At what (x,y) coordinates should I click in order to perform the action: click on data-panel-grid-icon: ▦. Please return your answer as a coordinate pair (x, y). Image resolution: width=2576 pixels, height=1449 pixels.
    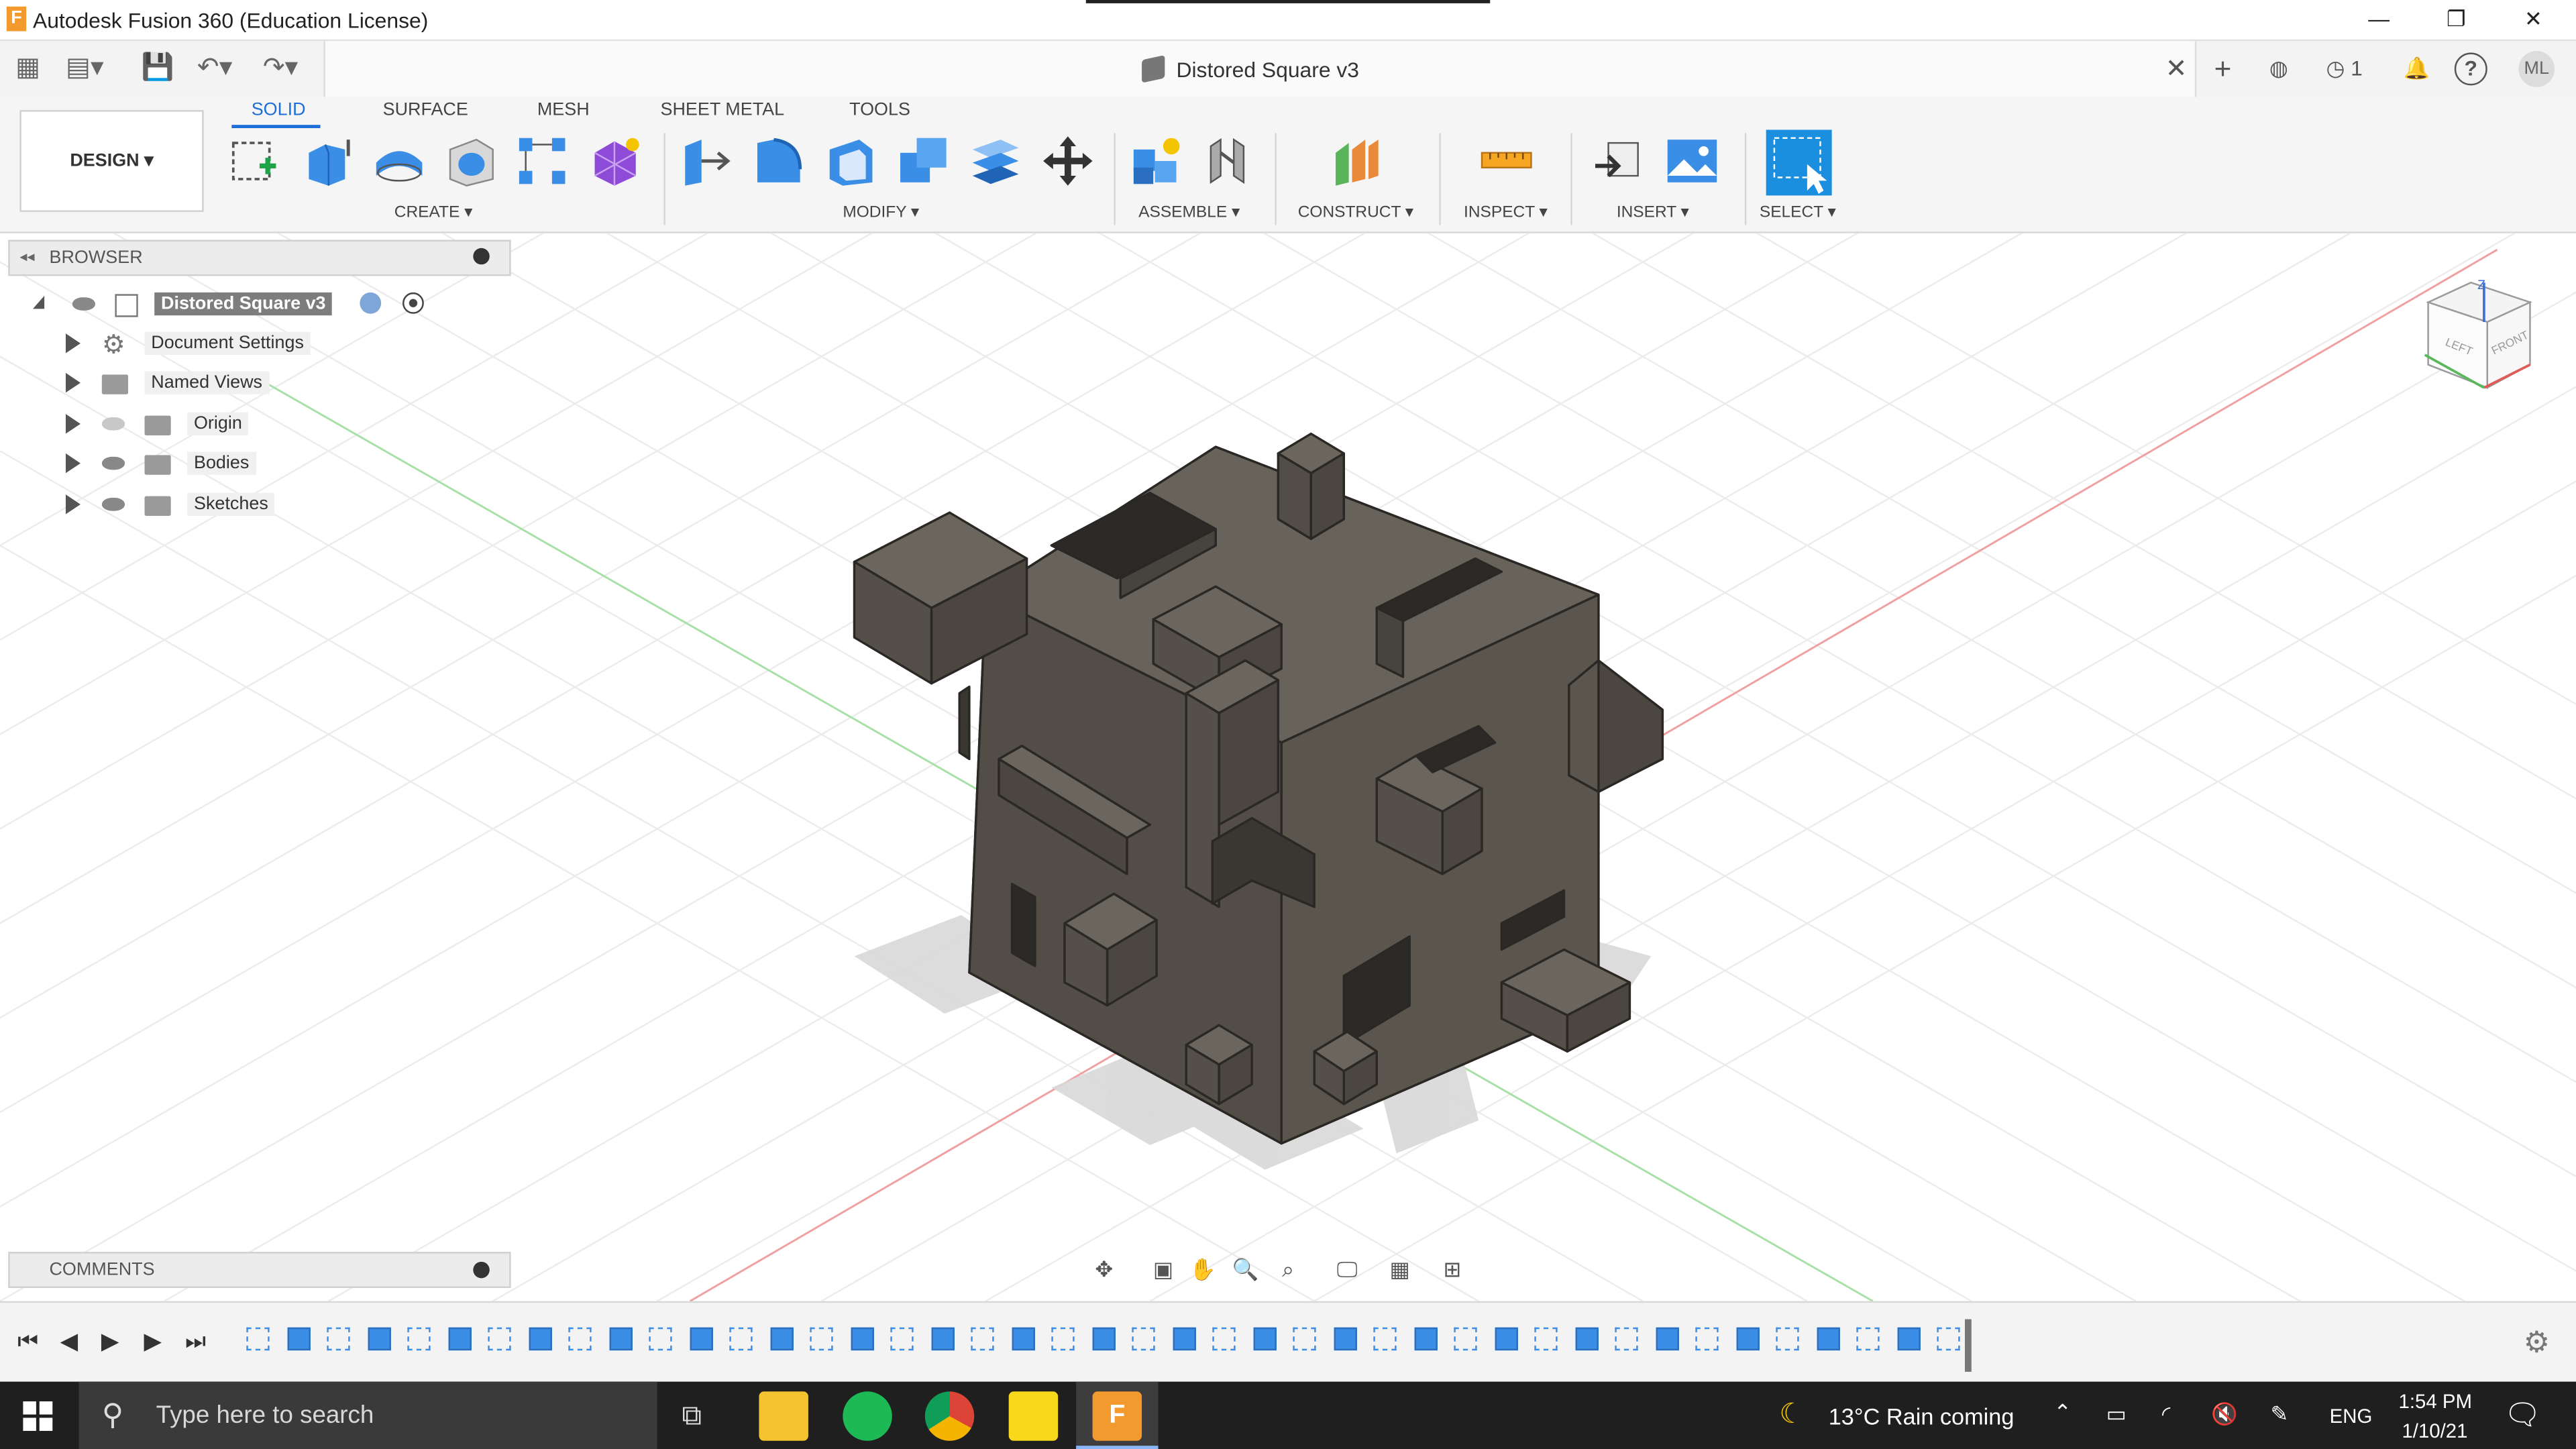
    Looking at the image, I should click on (27, 68).